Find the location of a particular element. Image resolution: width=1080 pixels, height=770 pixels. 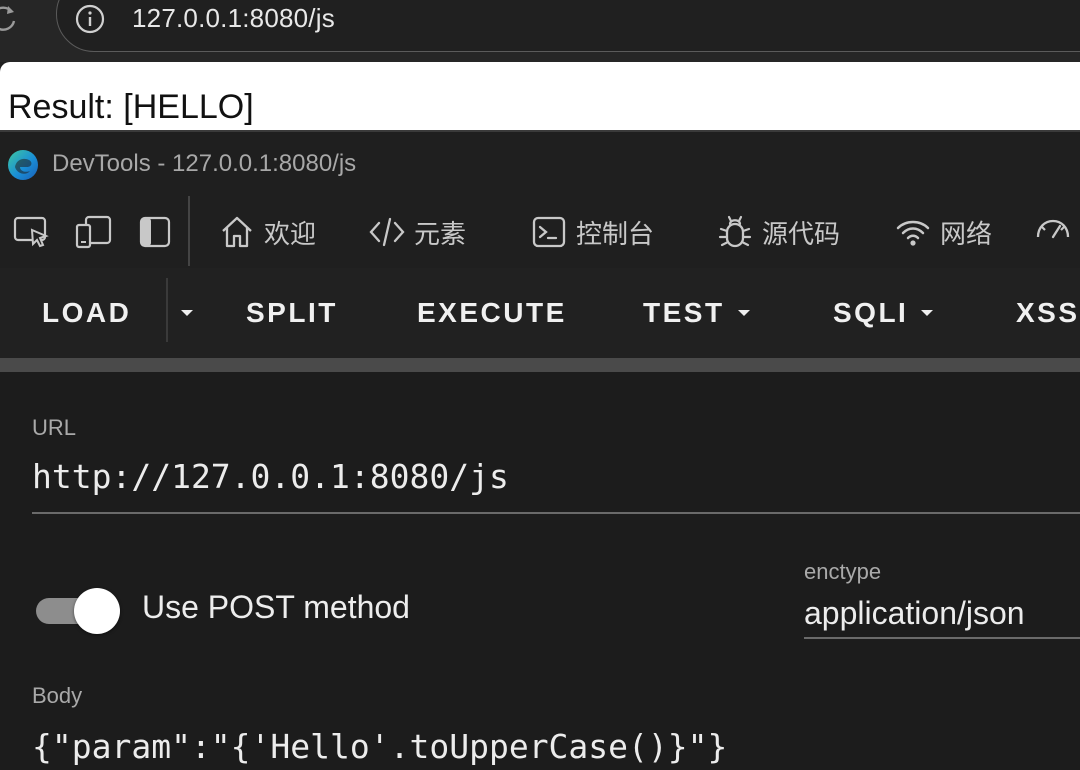

site-info-icon is located at coordinates (90, 19).